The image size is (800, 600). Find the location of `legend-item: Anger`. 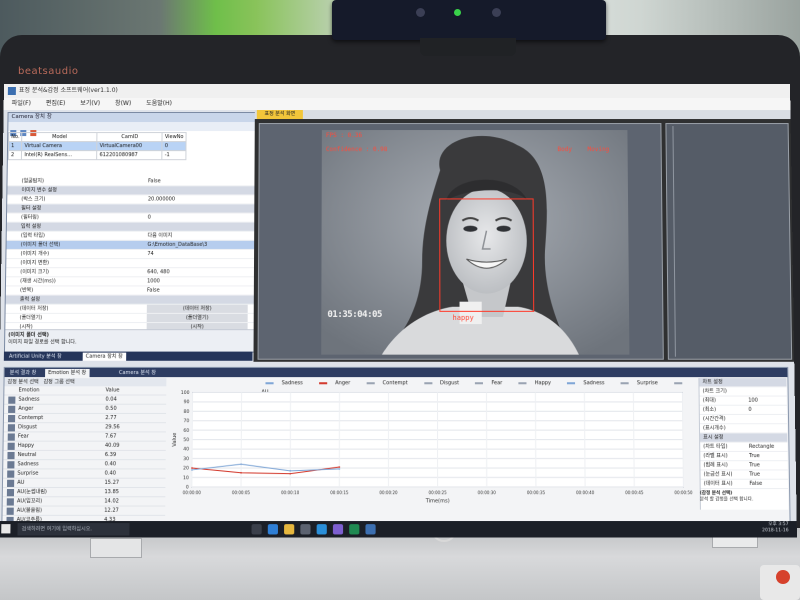

legend-item: Anger is located at coordinates (334, 383).